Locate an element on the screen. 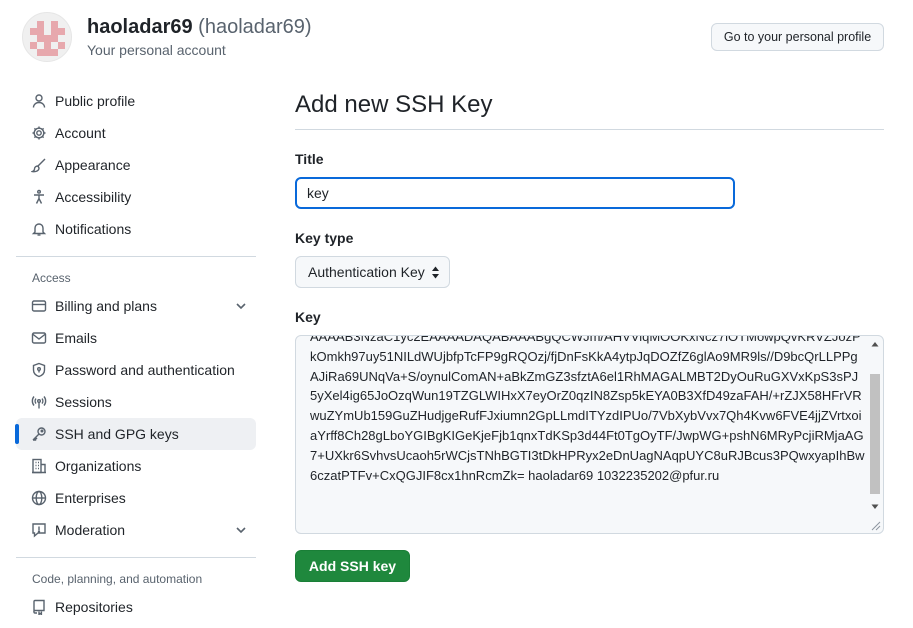  account-login: (haoladar69) is located at coordinates (255, 27).